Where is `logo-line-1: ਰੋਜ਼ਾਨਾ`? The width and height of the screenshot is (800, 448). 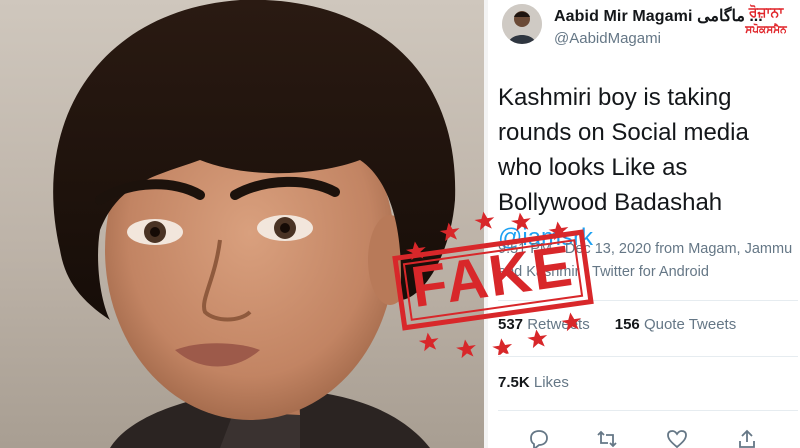 logo-line-1: ਰੋਜ਼ਾਨਾ is located at coordinates (766, 13).